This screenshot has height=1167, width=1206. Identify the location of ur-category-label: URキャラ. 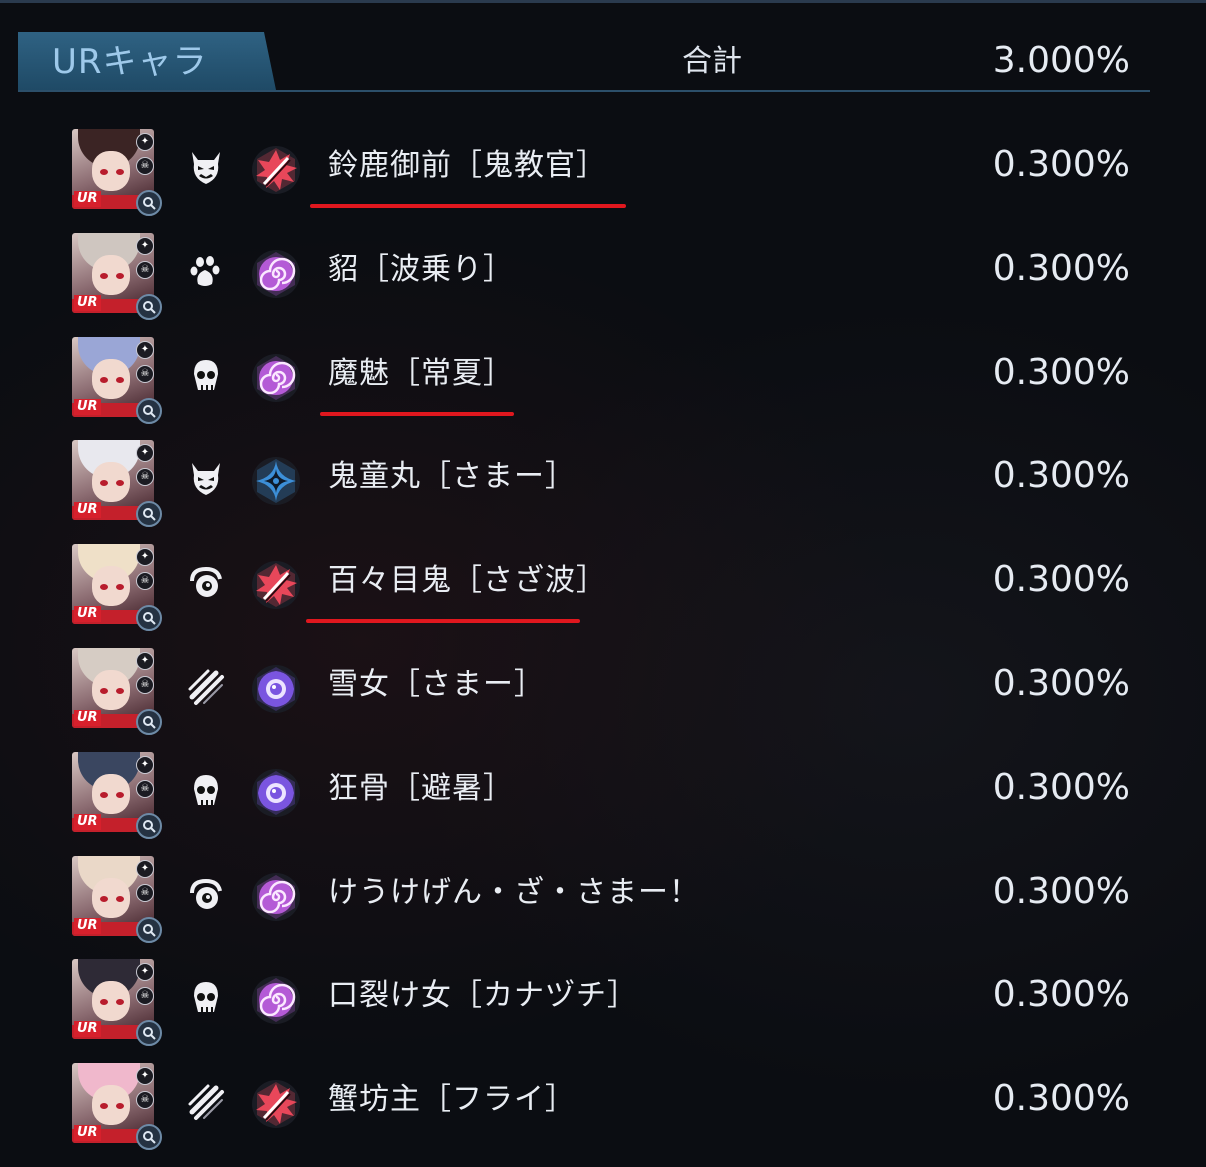
(130, 62).